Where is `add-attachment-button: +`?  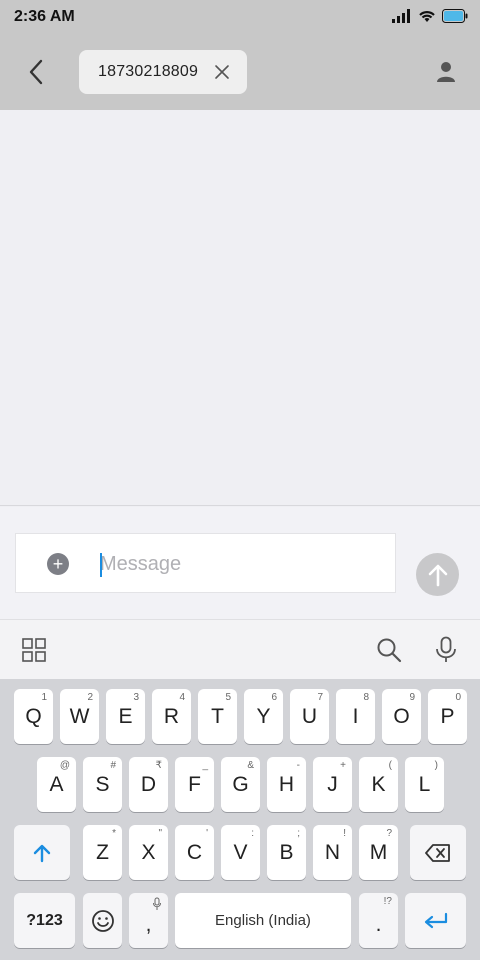
add-attachment-button: + is located at coordinates (58, 564).